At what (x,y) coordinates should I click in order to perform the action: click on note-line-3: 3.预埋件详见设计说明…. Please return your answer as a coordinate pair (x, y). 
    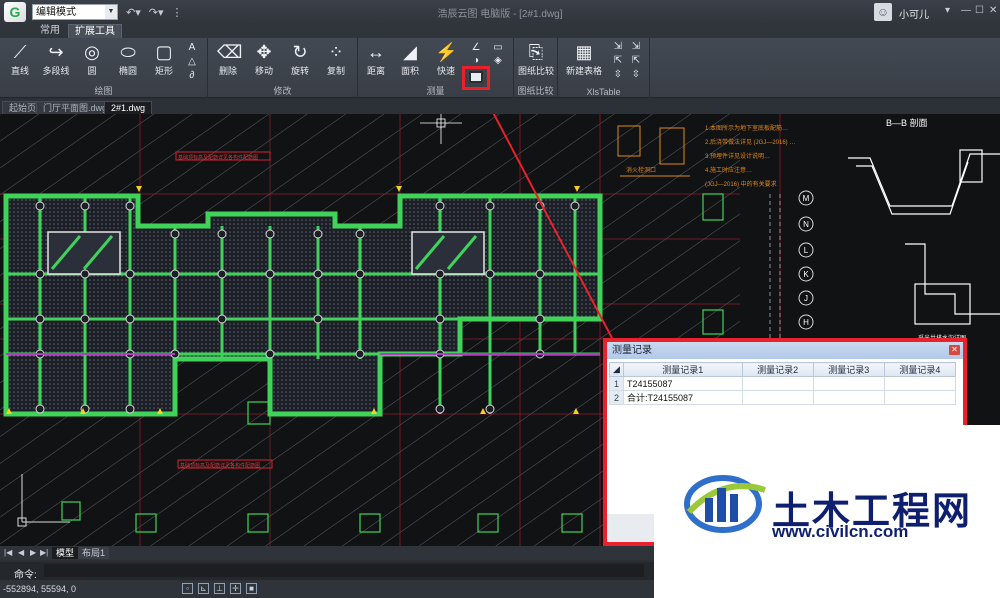
    Looking at the image, I should click on (737, 156).